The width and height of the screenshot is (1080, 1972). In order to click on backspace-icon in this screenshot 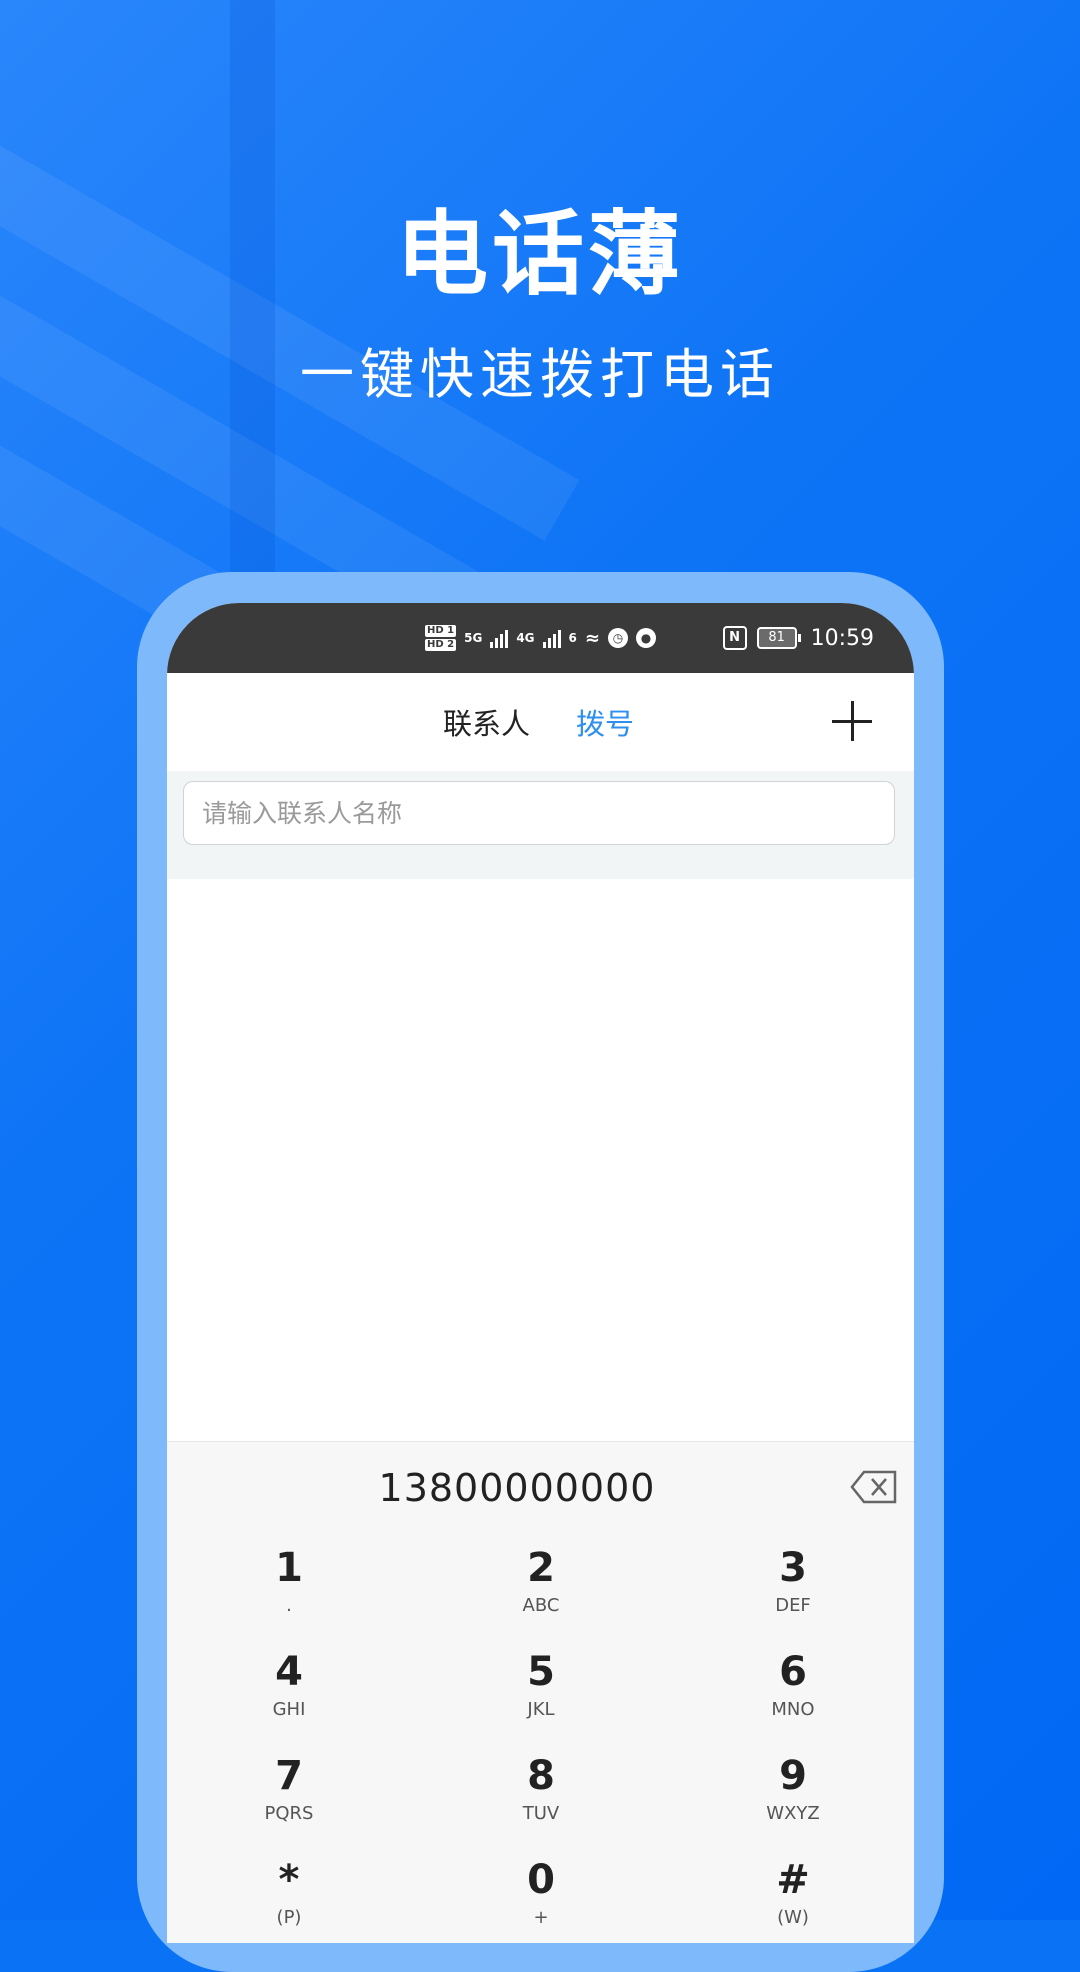, I will do `click(874, 1487)`.